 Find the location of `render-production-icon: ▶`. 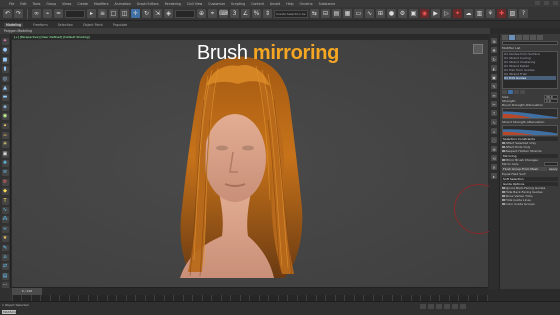

render-production-icon: ▶ is located at coordinates (435, 13).